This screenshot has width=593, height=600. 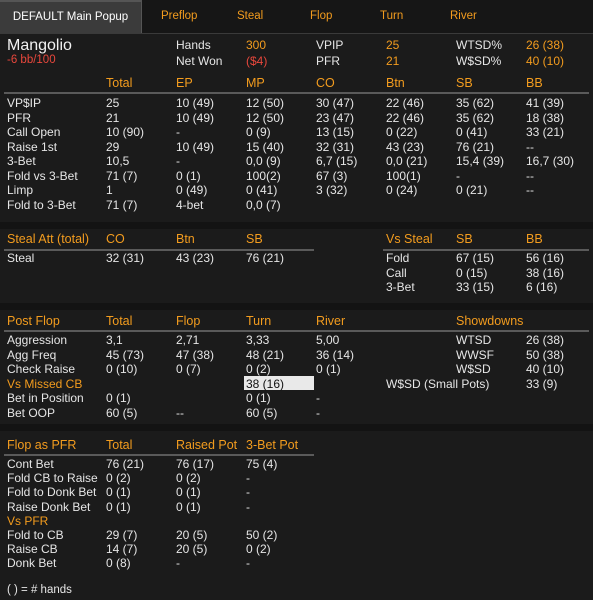 I want to click on pfr-divider, so click(x=159, y=455).